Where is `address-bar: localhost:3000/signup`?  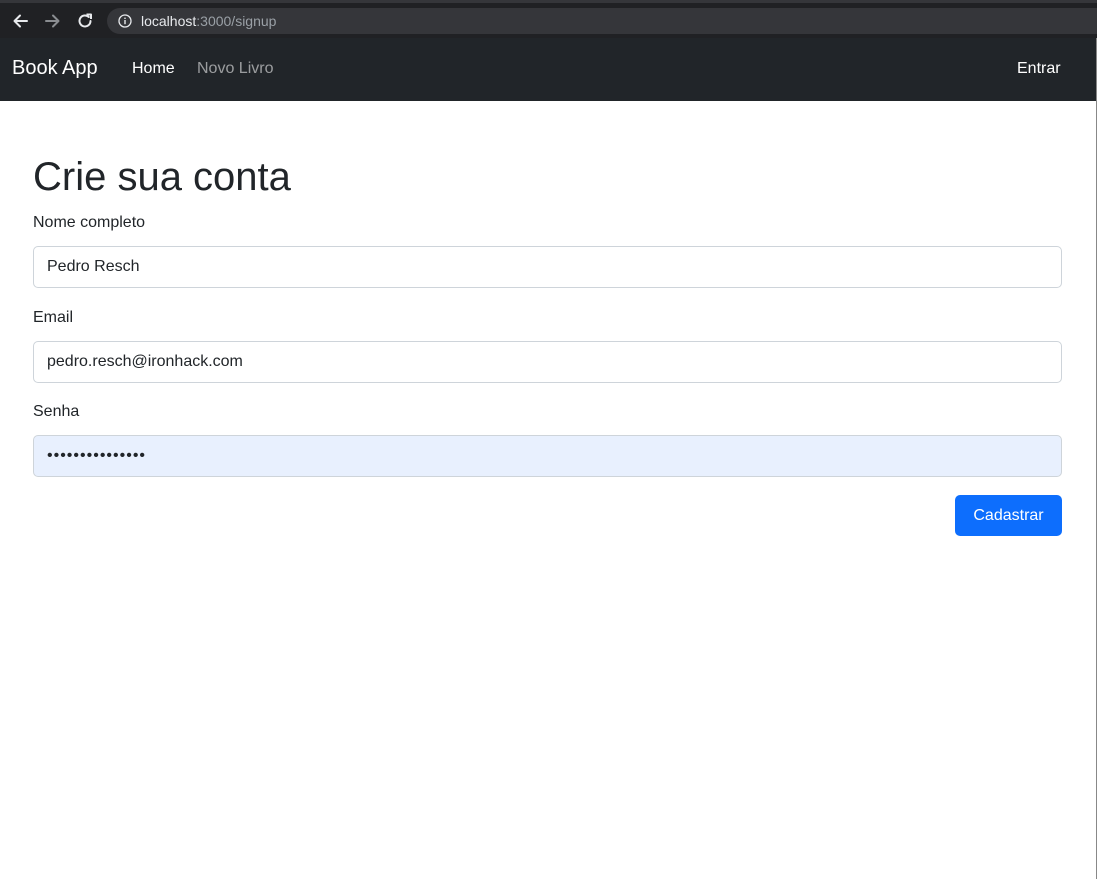
address-bar: localhost:3000/signup is located at coordinates (602, 21).